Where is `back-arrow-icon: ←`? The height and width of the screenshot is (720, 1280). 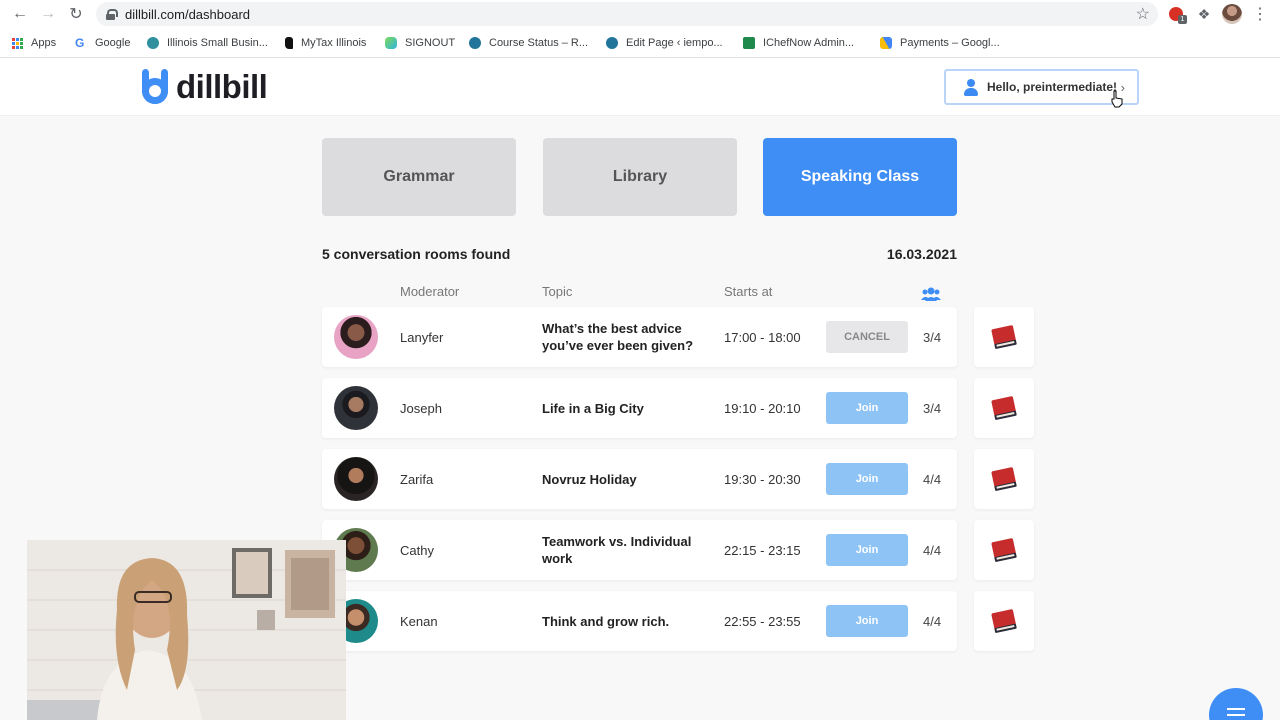 back-arrow-icon: ← is located at coordinates (20, 14).